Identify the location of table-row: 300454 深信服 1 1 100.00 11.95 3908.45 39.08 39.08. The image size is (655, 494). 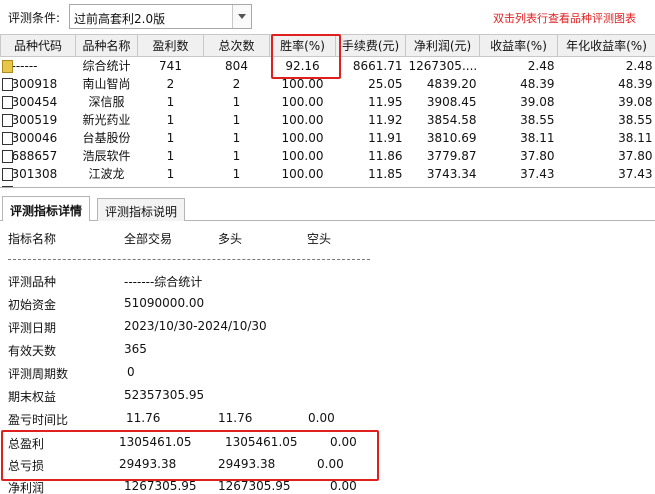
(328, 102).